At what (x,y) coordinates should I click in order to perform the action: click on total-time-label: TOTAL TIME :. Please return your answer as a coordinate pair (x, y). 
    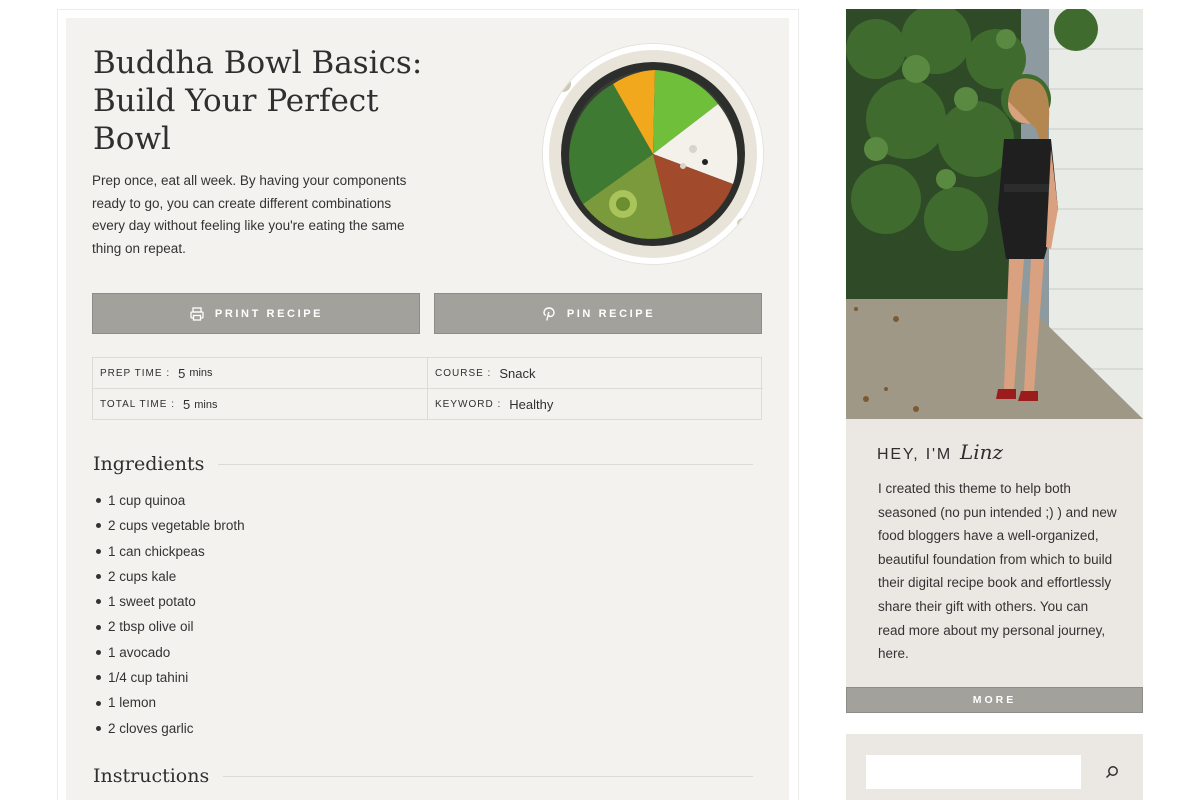
    Looking at the image, I should click on (137, 404).